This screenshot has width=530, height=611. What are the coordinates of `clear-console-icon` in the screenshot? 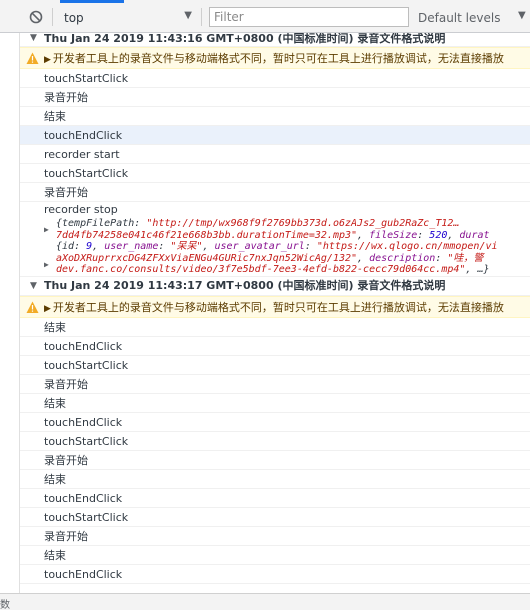 It's located at (36, 17).